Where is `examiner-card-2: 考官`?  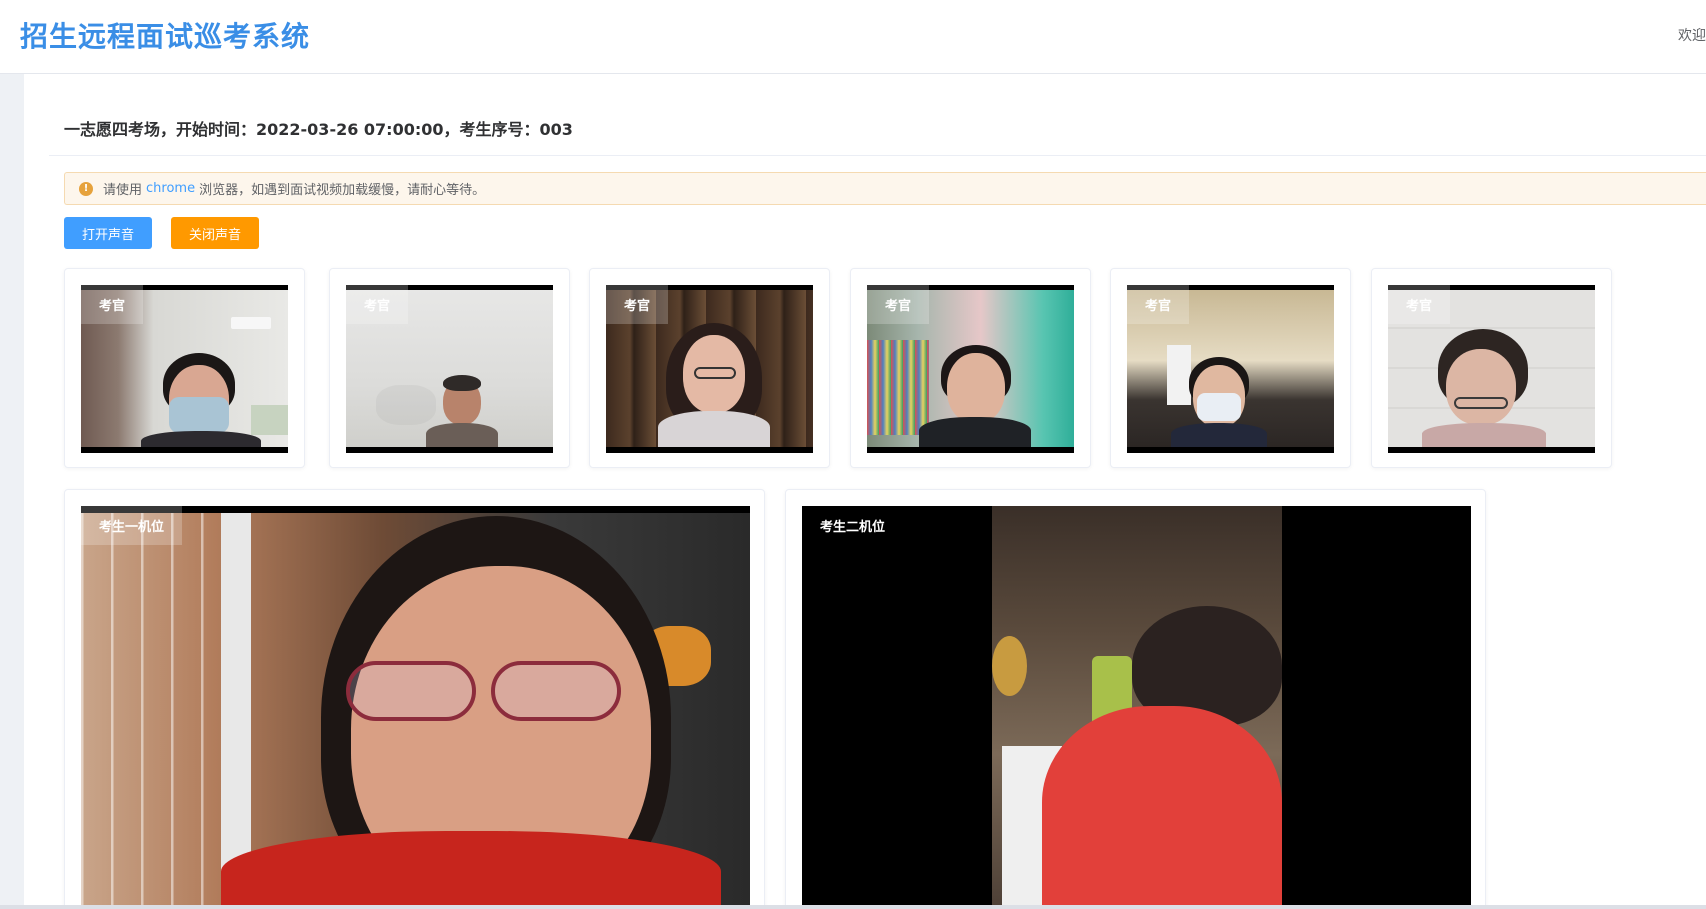
examiner-card-2: 考官 is located at coordinates (449, 368).